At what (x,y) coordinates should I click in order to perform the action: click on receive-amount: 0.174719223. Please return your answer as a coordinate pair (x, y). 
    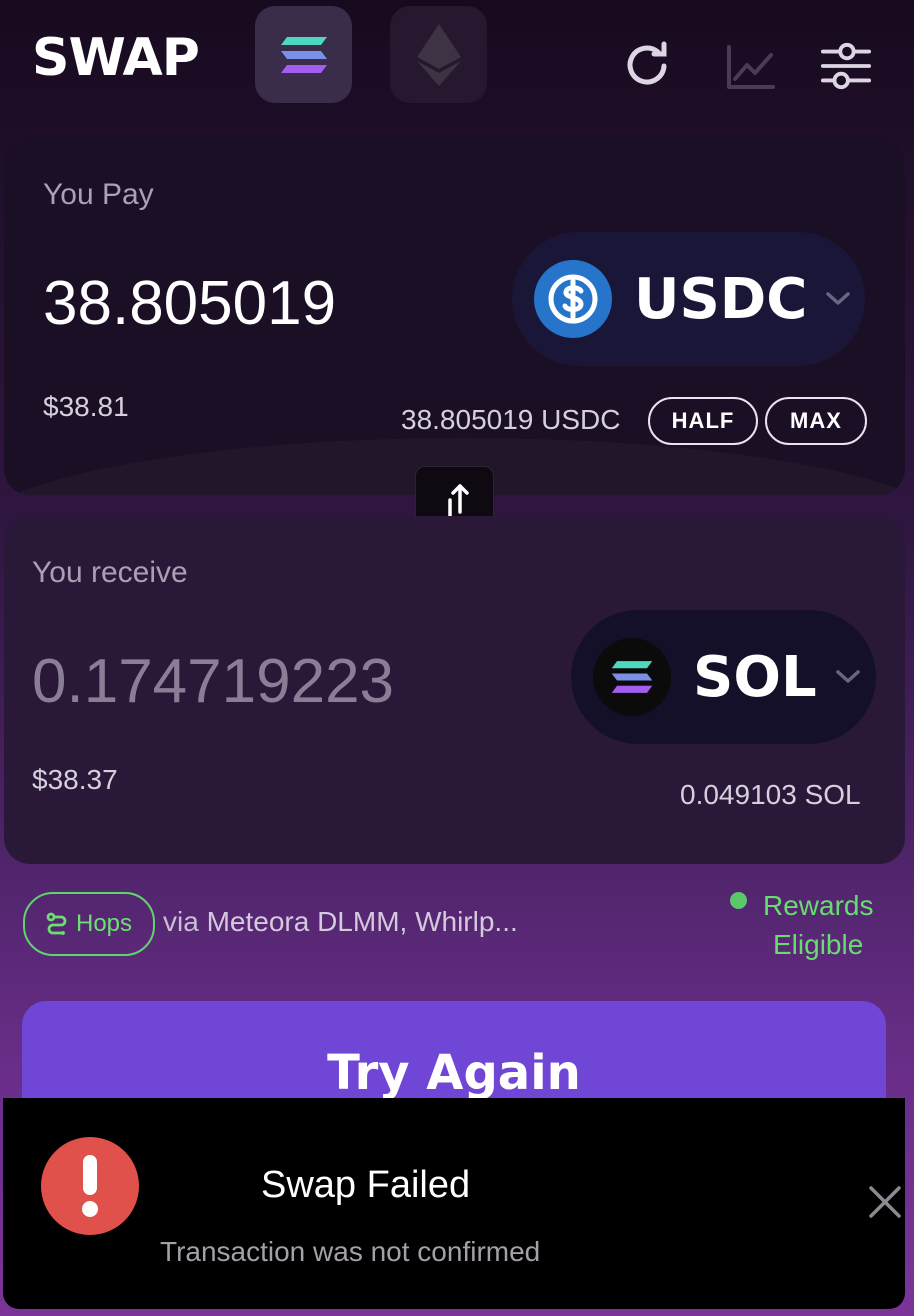
    Looking at the image, I should click on (213, 681).